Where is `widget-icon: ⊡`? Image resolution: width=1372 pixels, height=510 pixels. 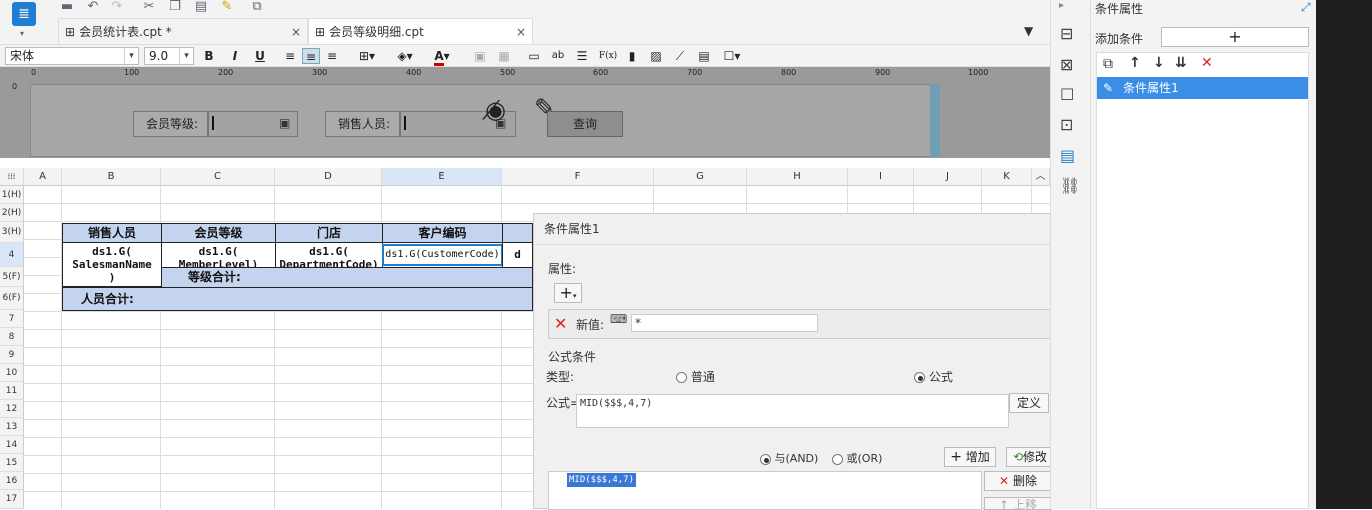 widget-icon: ⊡ is located at coordinates (1066, 124).